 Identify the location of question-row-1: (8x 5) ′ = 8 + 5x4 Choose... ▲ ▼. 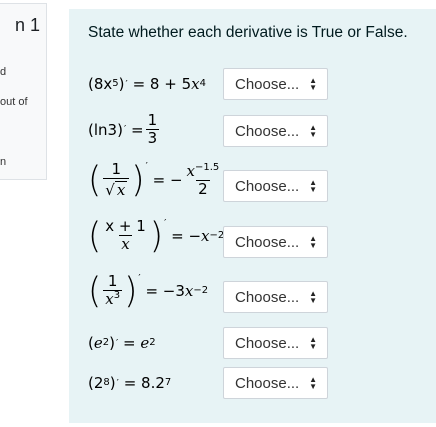
(252, 85).